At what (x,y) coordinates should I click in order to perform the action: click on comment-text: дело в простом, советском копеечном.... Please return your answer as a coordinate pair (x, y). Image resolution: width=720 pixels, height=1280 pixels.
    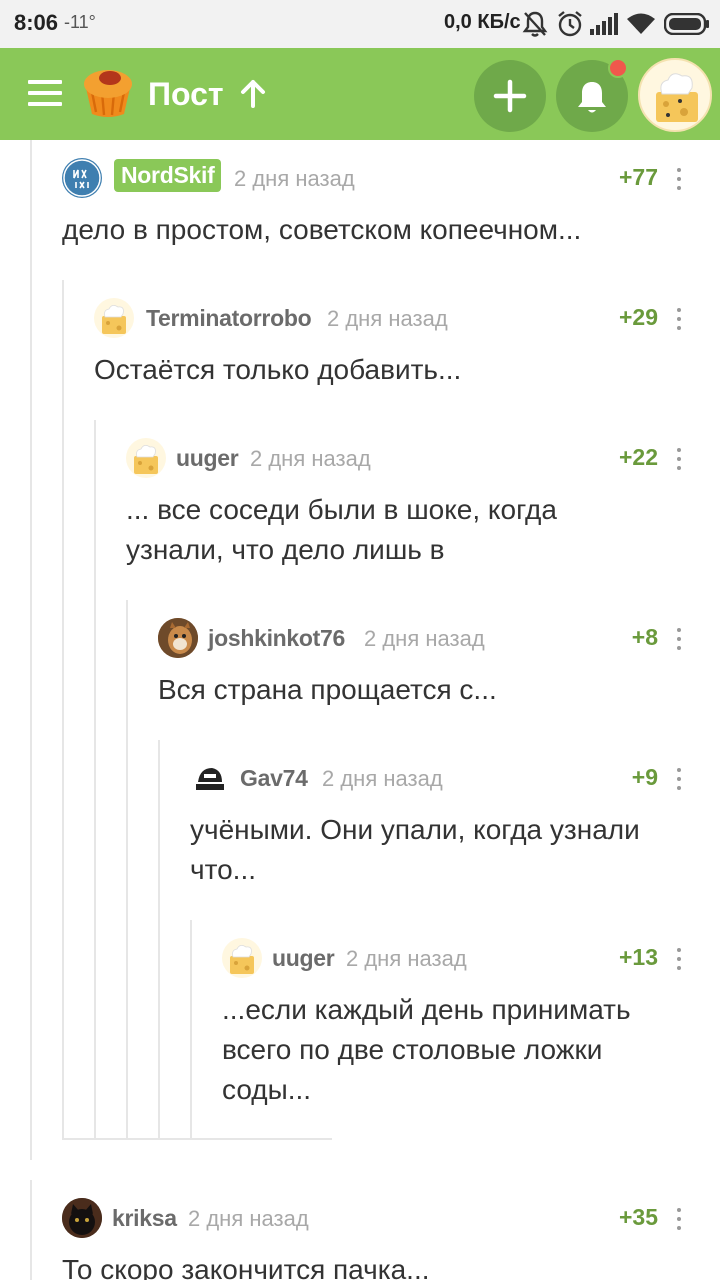
    Looking at the image, I should click on (322, 229).